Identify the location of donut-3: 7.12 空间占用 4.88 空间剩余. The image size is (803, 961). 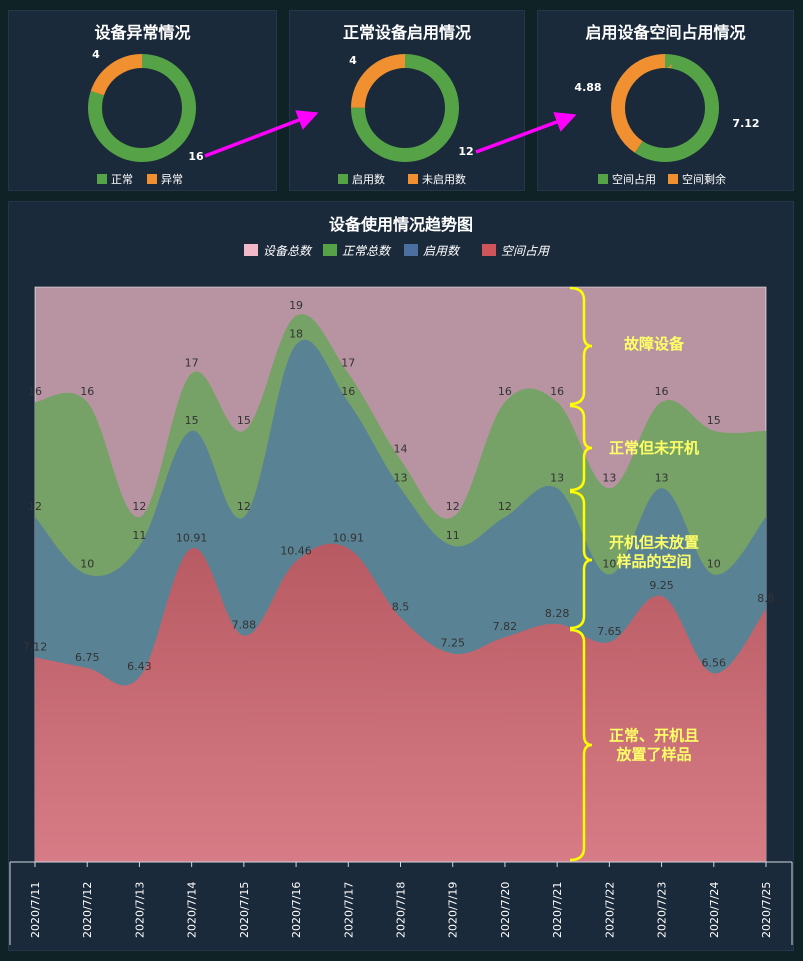
(667, 120).